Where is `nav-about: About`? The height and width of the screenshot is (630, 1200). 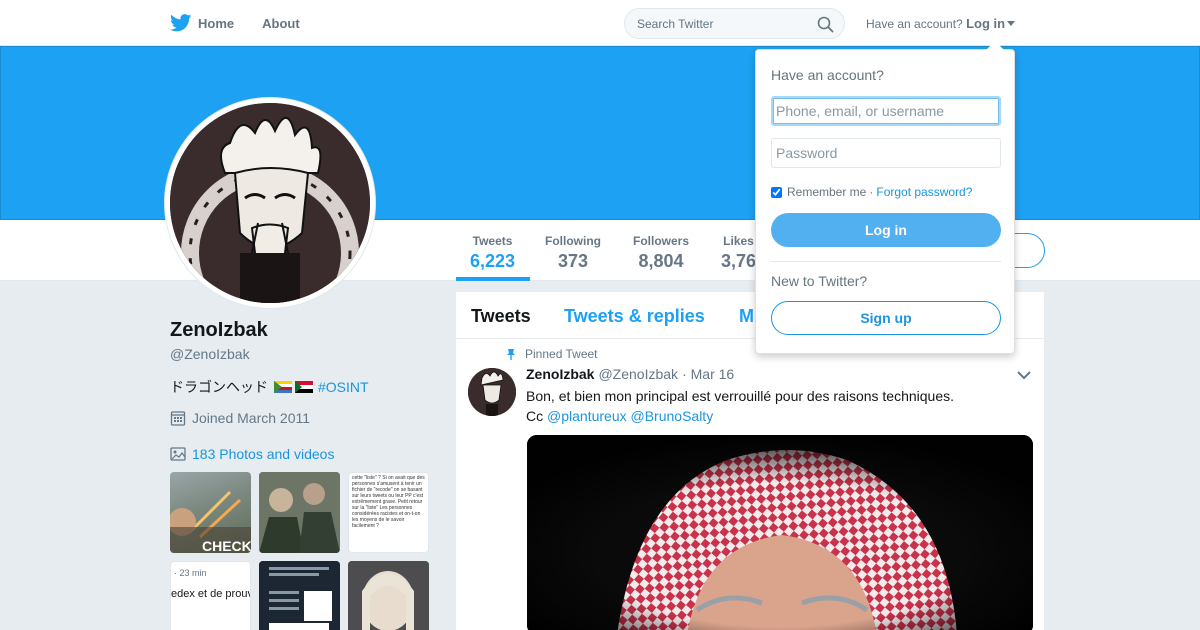
nav-about: About is located at coordinates (281, 23).